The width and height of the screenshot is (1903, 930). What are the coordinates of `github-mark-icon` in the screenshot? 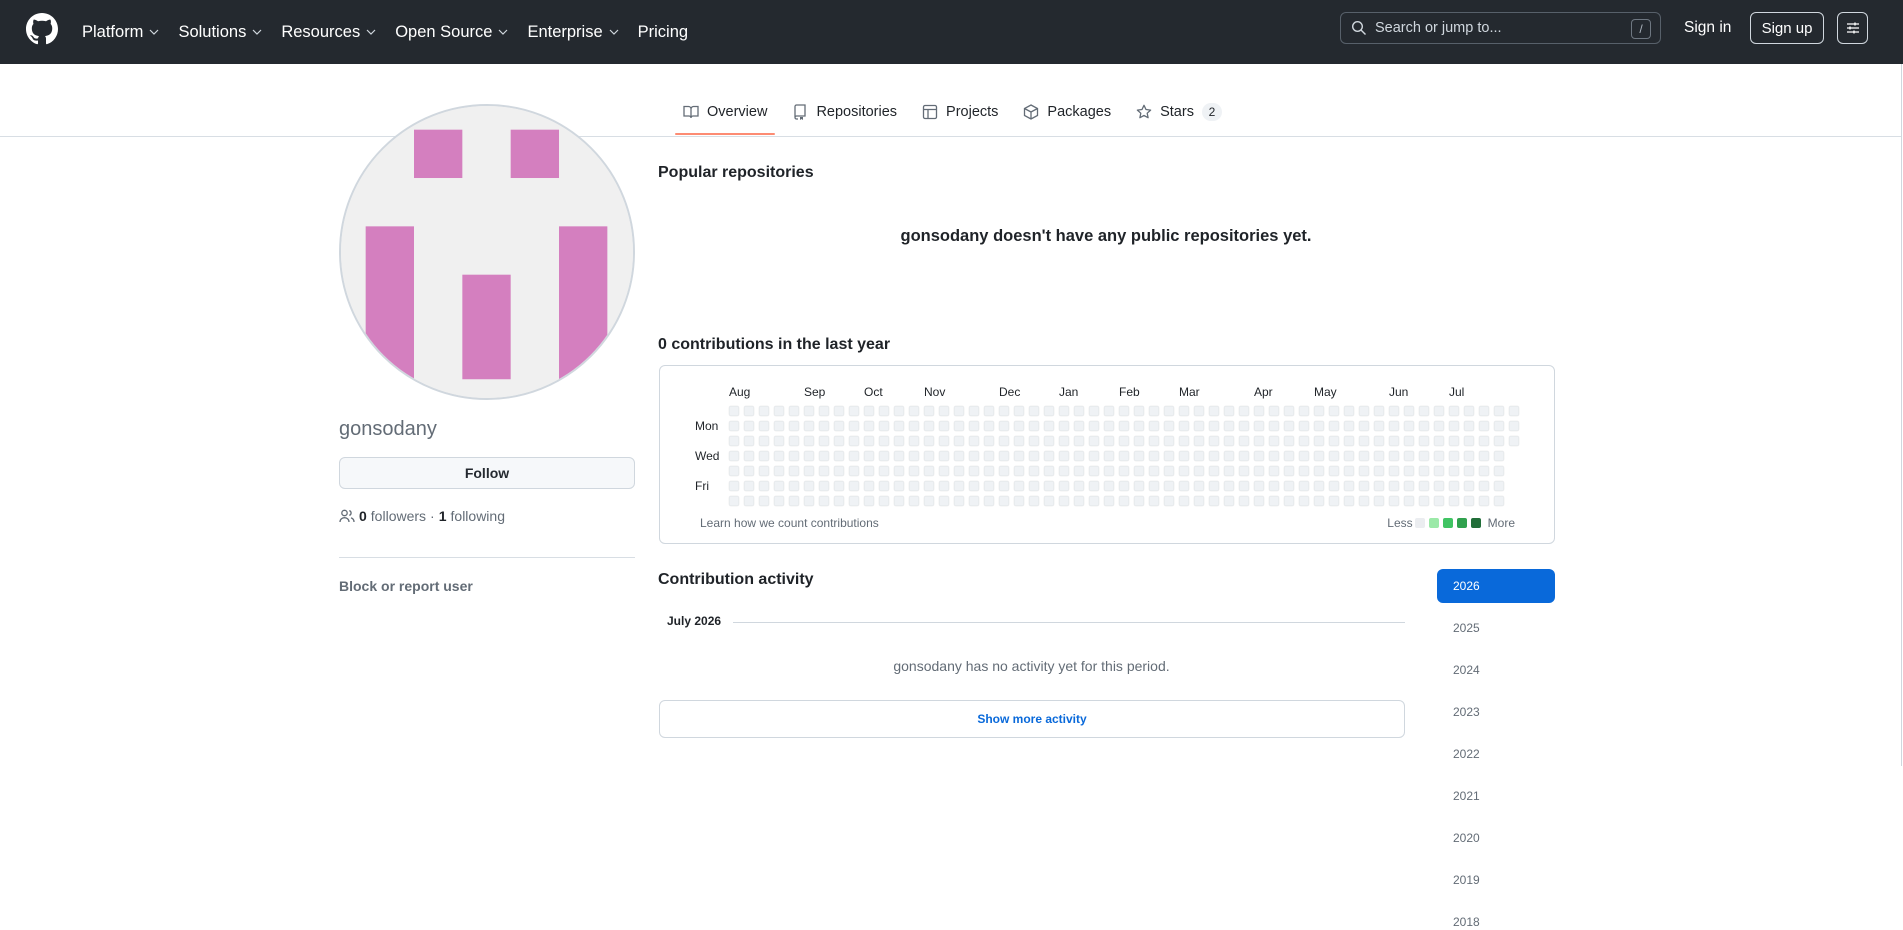 It's located at (42, 29).